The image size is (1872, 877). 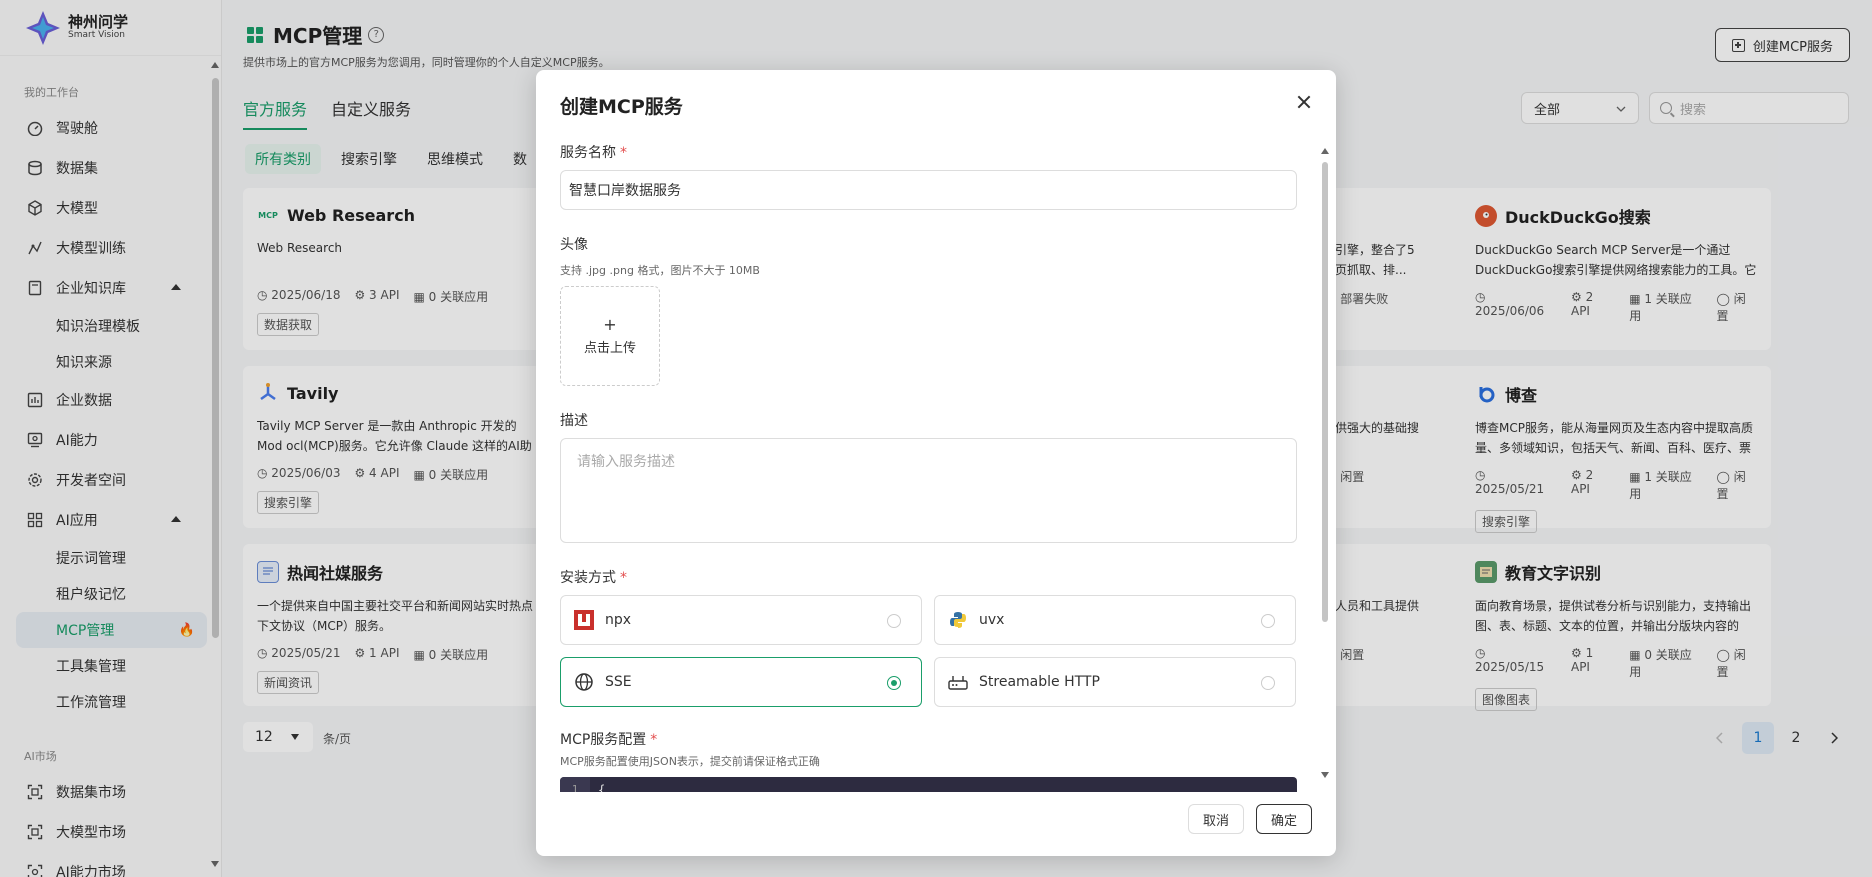 What do you see at coordinates (1304, 102) in the screenshot?
I see `close-icon` at bounding box center [1304, 102].